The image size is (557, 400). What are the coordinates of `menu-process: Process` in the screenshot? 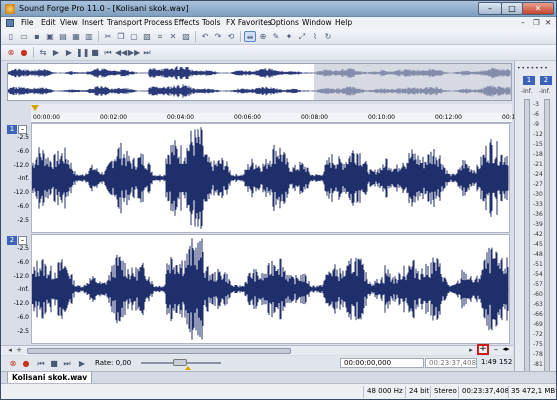 It's located at (158, 22).